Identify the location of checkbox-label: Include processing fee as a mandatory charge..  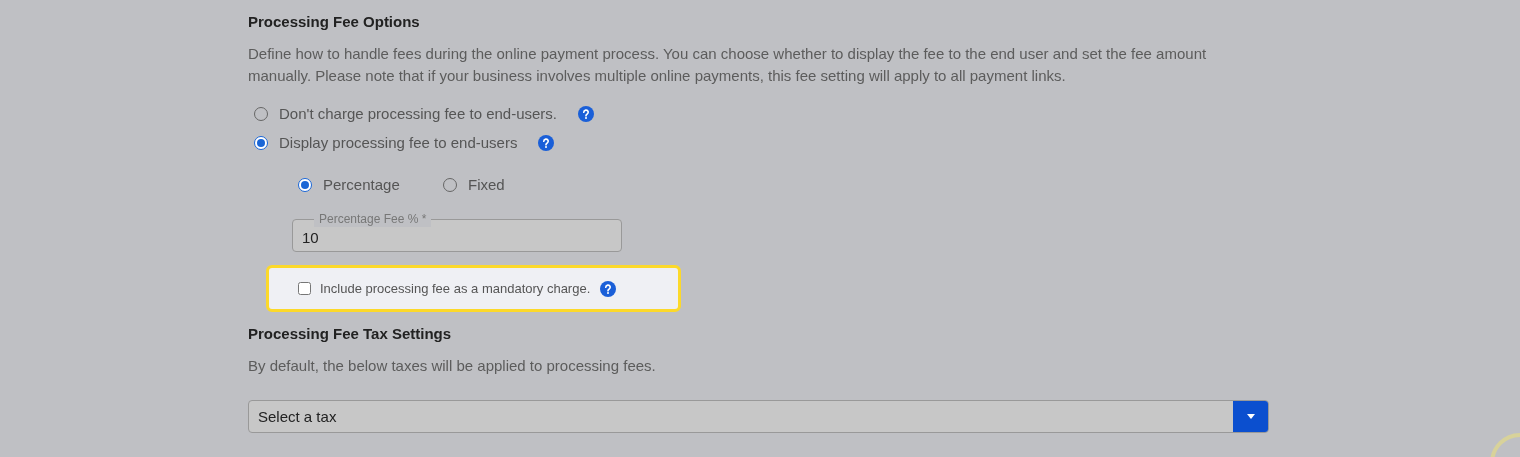
(455, 288).